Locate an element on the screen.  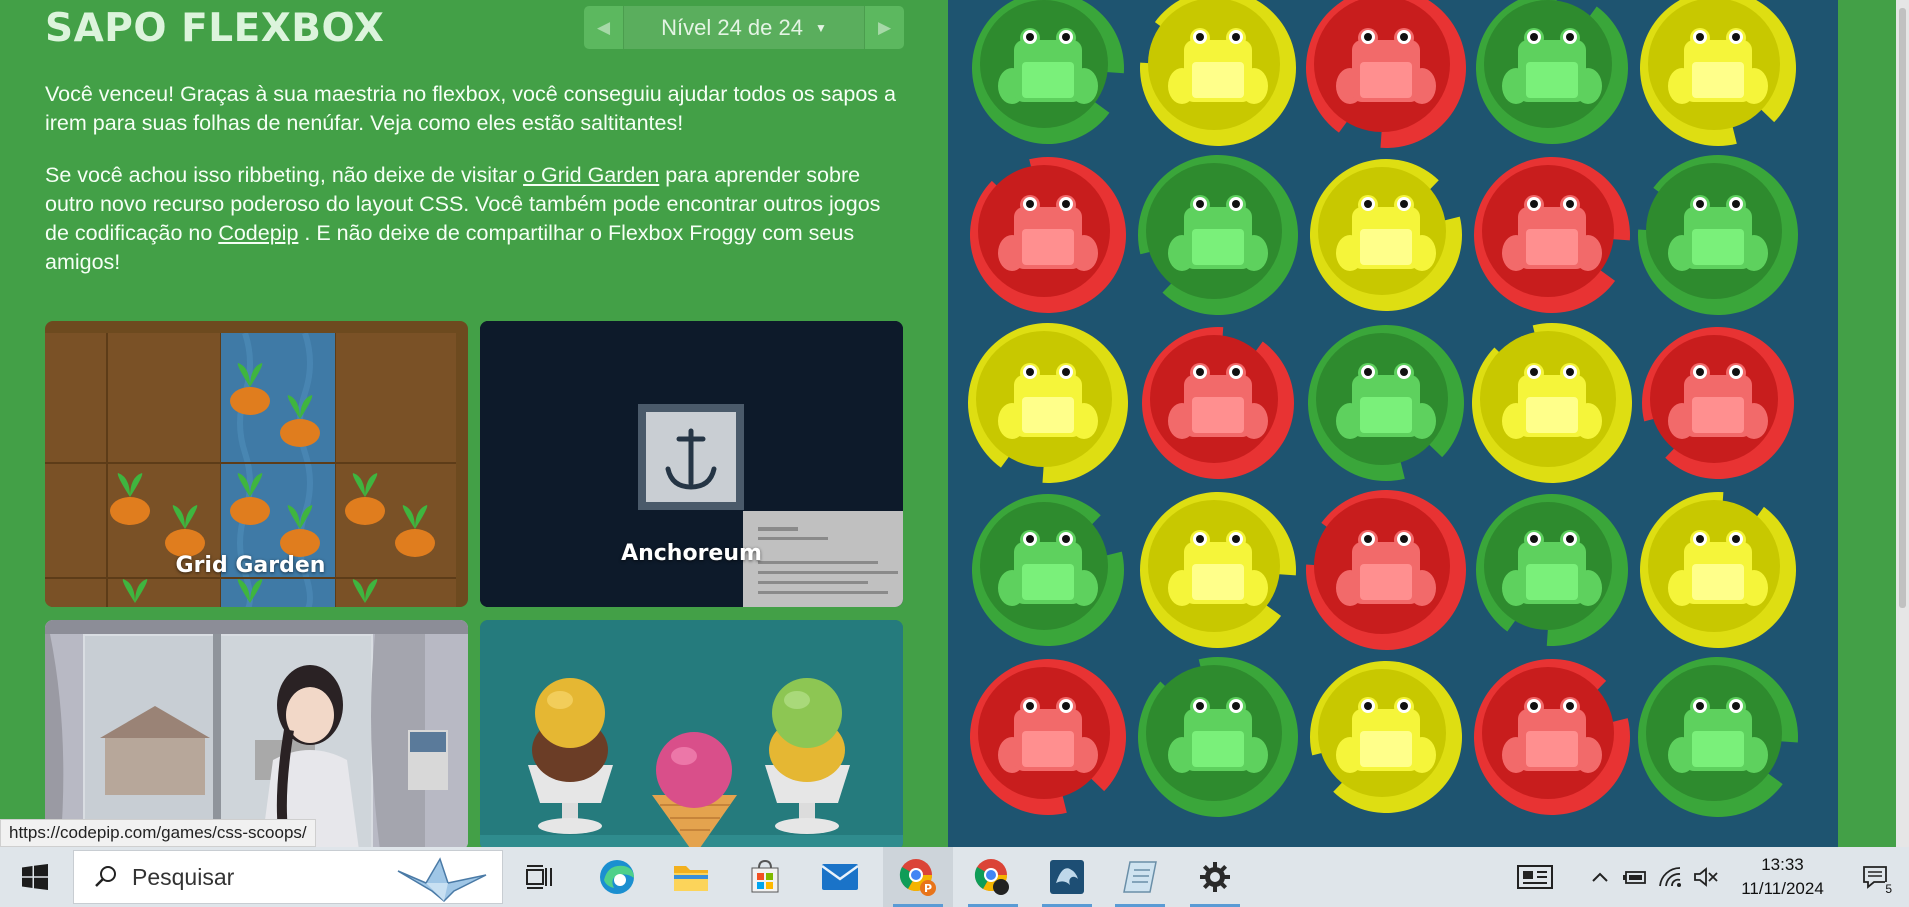
ice-cream-illustration is located at coordinates (691, 733).